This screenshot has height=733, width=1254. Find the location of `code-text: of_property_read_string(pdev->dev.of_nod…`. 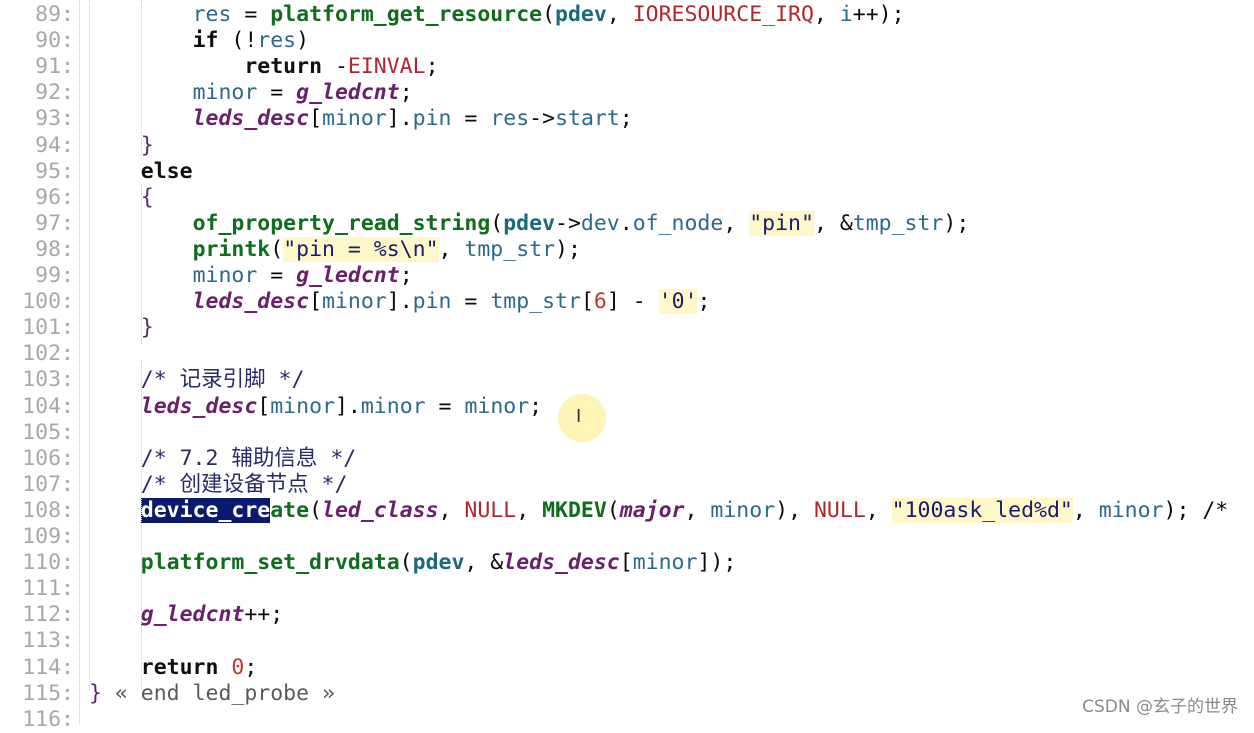

code-text: of_property_read_string(pdev->dev.of_nod… is located at coordinates (529, 223).